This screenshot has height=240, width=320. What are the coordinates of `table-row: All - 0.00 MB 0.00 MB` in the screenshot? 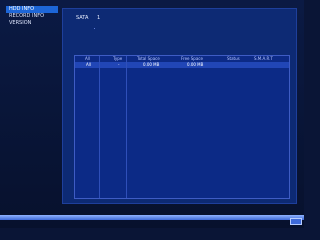 It's located at (182, 65).